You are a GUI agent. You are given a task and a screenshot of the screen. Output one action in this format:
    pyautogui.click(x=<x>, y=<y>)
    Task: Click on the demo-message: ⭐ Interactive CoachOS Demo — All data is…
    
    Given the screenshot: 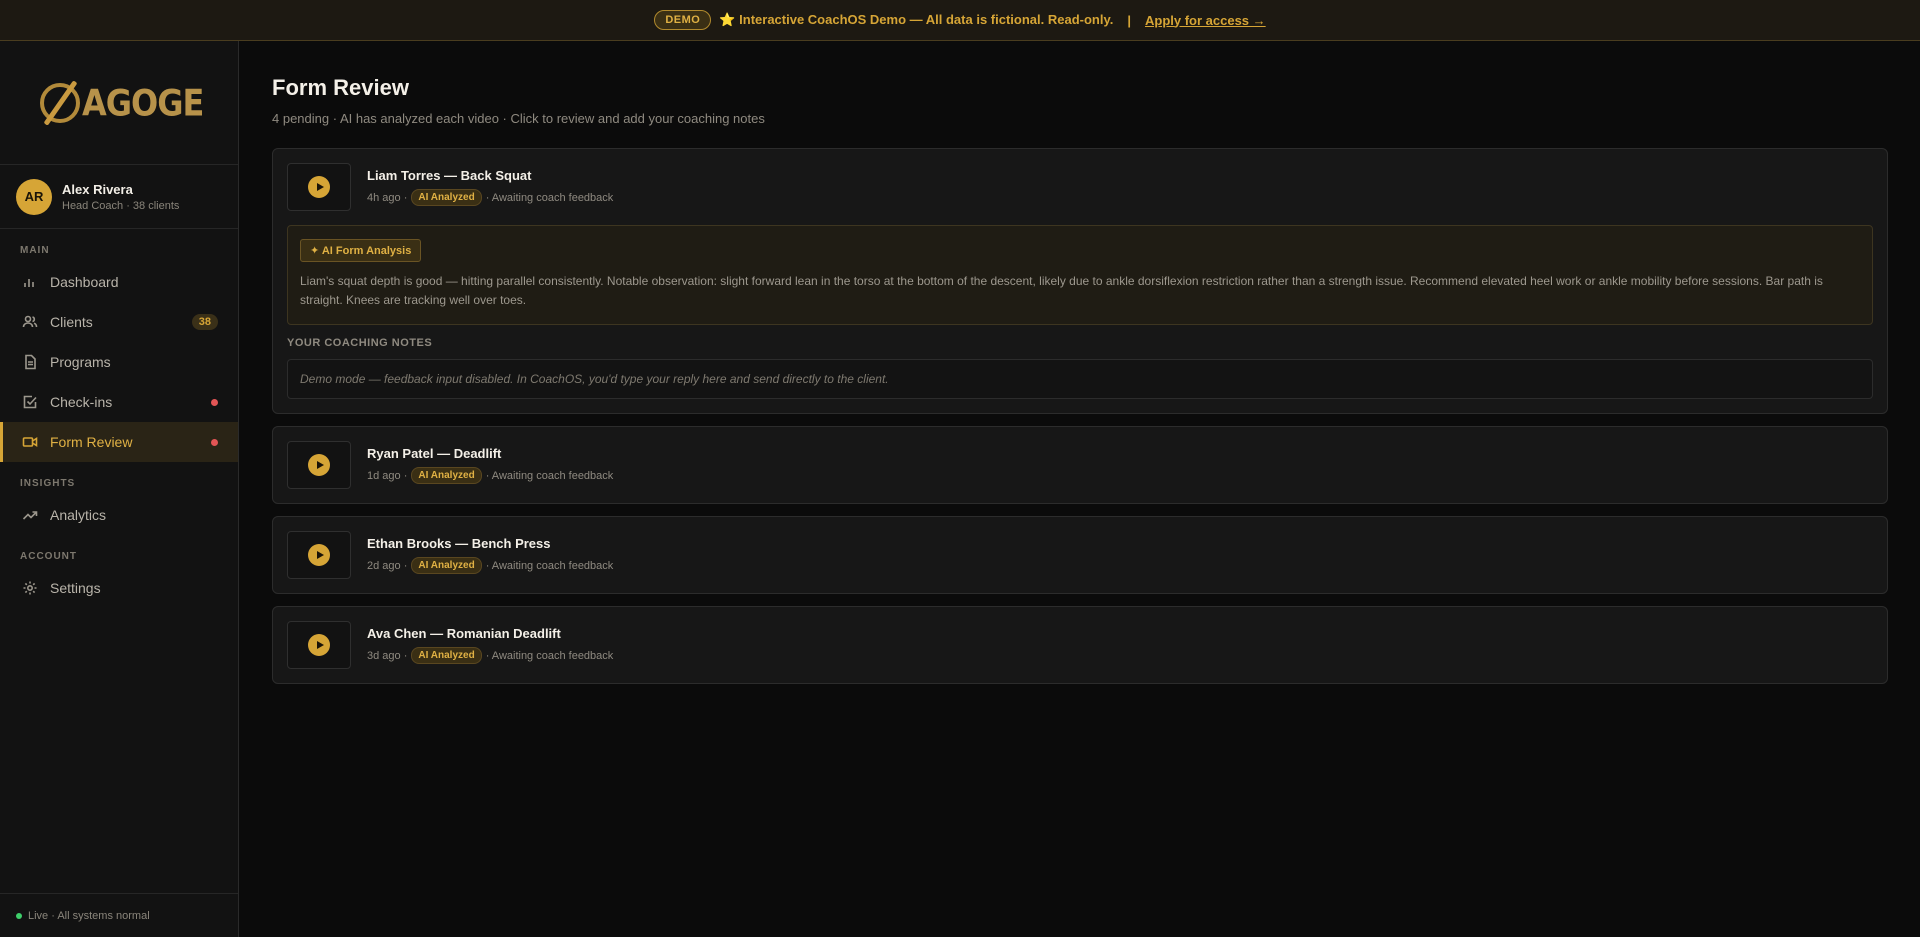 What is the action you would take?
    pyautogui.click(x=916, y=19)
    